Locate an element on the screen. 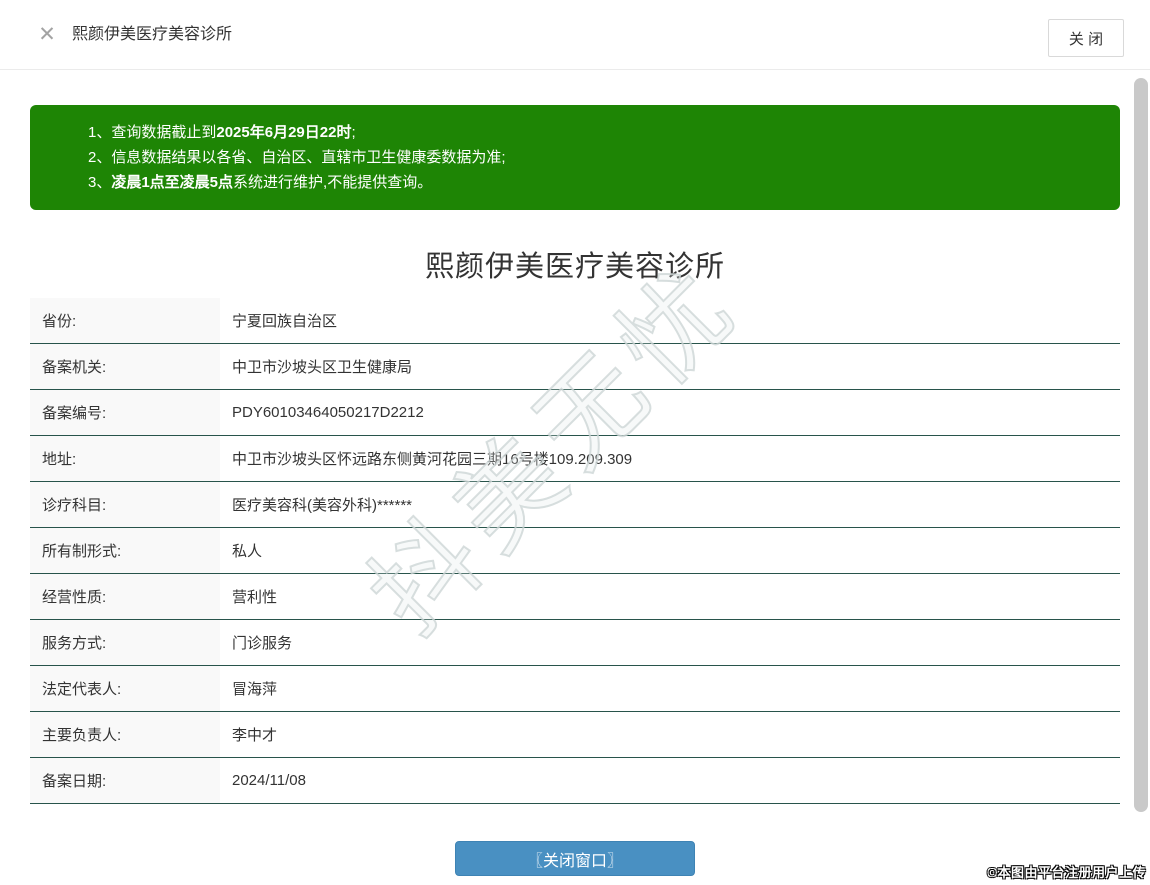 The image size is (1150, 885). field-label: 诊疗科目: is located at coordinates (125, 504).